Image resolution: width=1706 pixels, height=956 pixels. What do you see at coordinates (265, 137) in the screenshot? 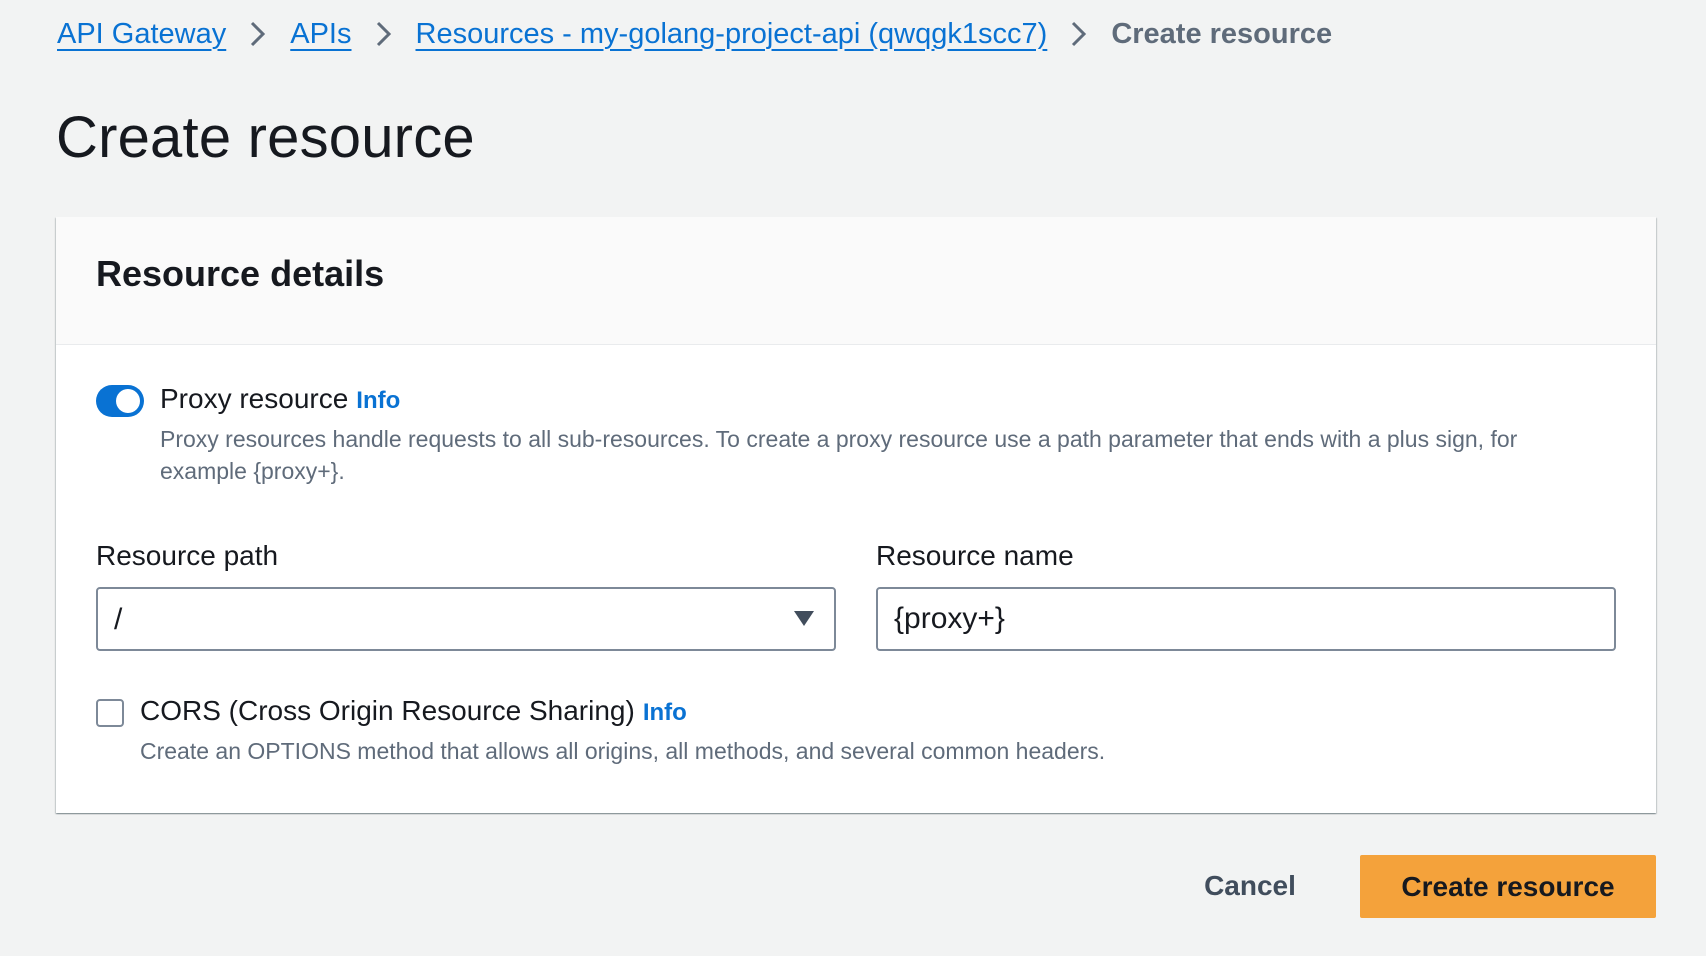
I see `page-title: Create resource` at bounding box center [265, 137].